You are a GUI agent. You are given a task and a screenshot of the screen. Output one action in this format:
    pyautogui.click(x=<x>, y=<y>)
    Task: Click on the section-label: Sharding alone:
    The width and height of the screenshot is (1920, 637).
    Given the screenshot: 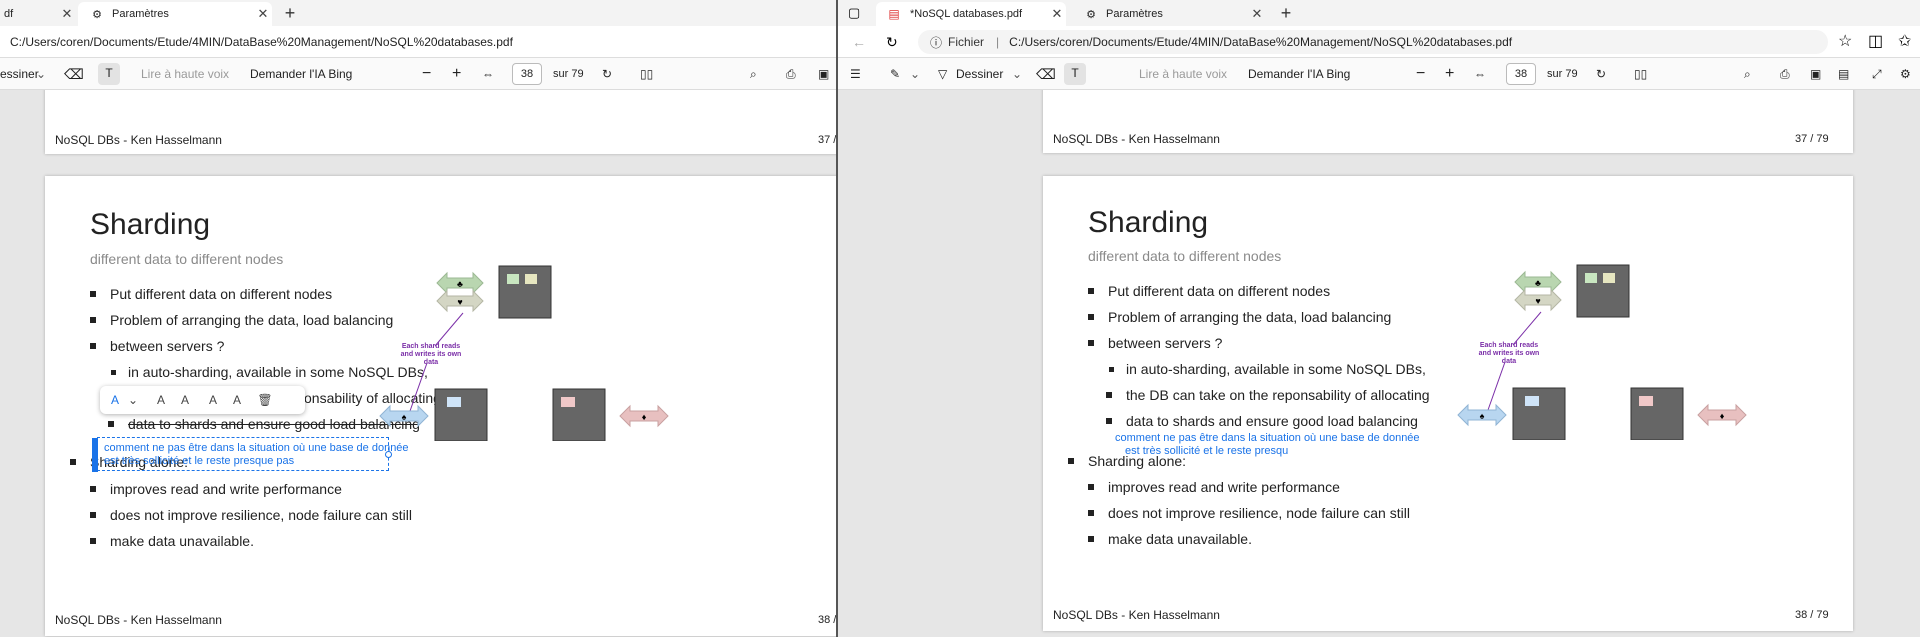 What is the action you would take?
    pyautogui.click(x=1126, y=461)
    